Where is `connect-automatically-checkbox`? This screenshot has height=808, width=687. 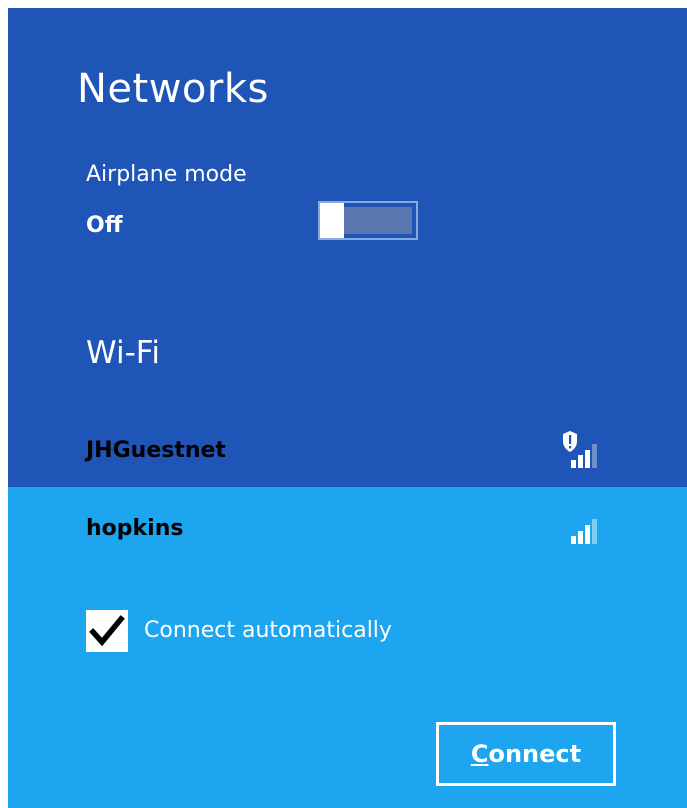
connect-automatically-checkbox is located at coordinates (107, 631).